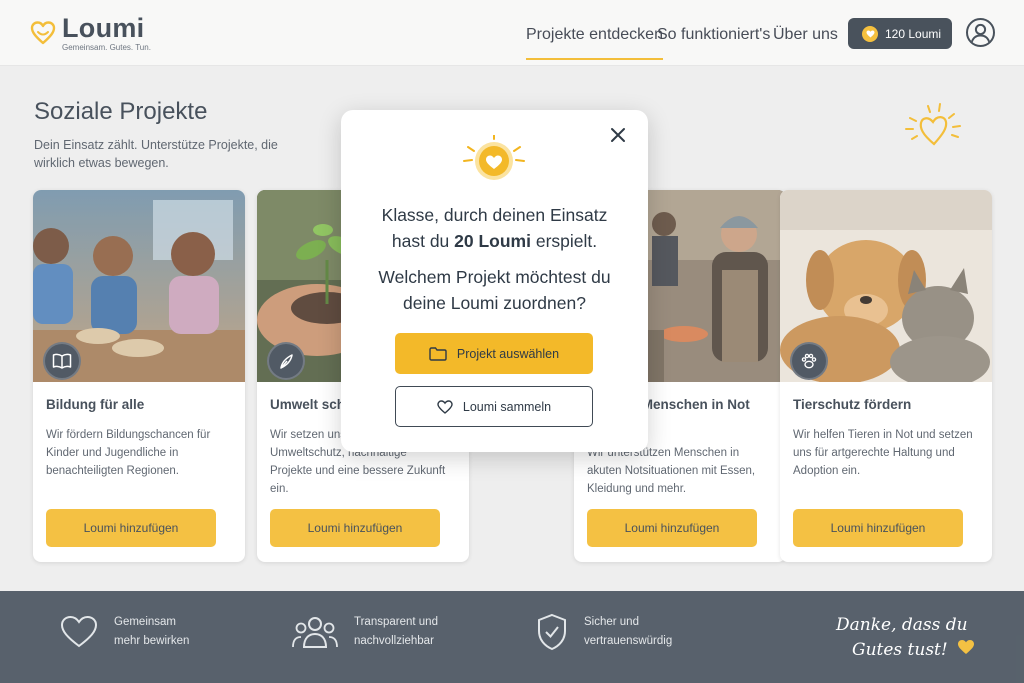  I want to click on question-line-b: deine Loumi zuordnen?, so click(494, 303).